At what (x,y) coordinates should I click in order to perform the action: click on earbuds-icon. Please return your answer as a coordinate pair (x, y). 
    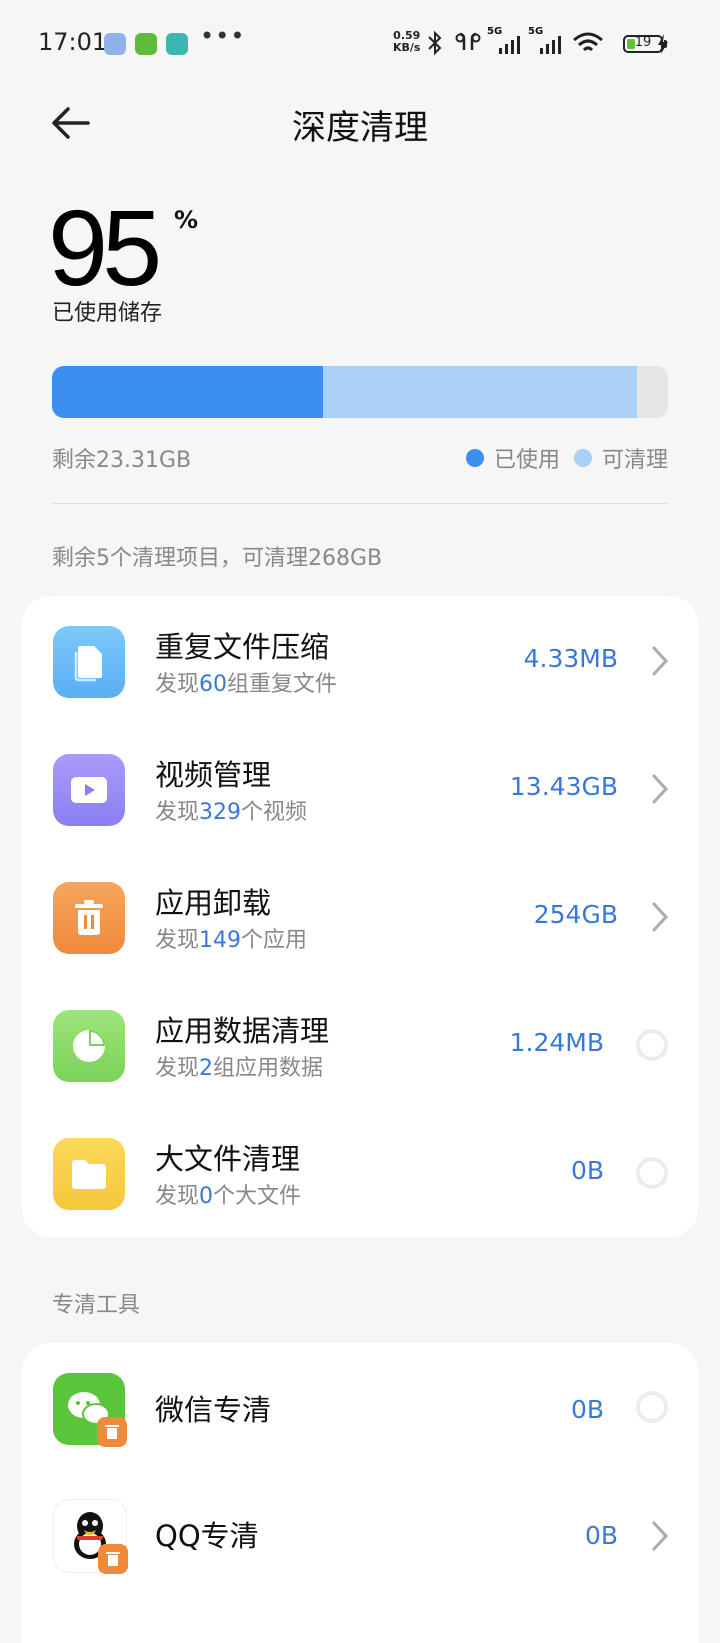
    Looking at the image, I should click on (468, 41).